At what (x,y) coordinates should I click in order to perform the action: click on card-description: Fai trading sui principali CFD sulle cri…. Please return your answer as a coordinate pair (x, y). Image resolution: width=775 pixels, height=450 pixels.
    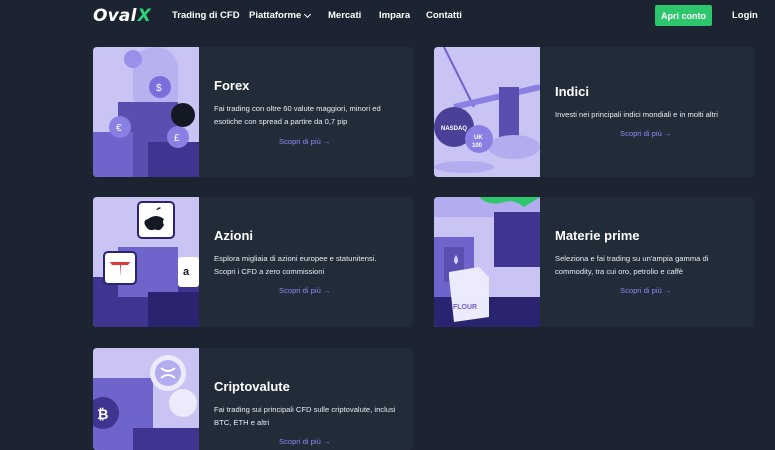
    Looking at the image, I should click on (305, 416).